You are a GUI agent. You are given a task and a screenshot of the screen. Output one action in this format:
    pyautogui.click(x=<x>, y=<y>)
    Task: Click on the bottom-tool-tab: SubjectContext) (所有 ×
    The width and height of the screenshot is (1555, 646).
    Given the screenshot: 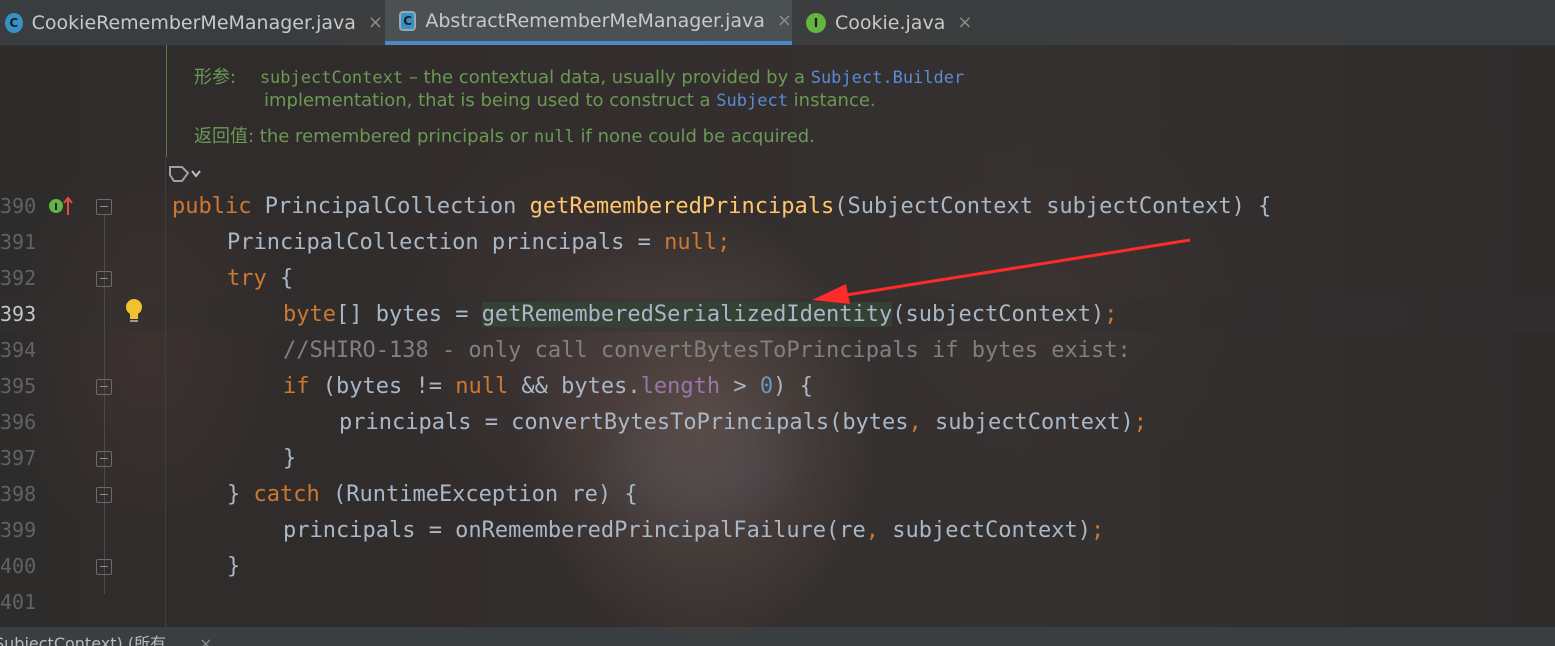 What is the action you would take?
    pyautogui.click(x=777, y=636)
    